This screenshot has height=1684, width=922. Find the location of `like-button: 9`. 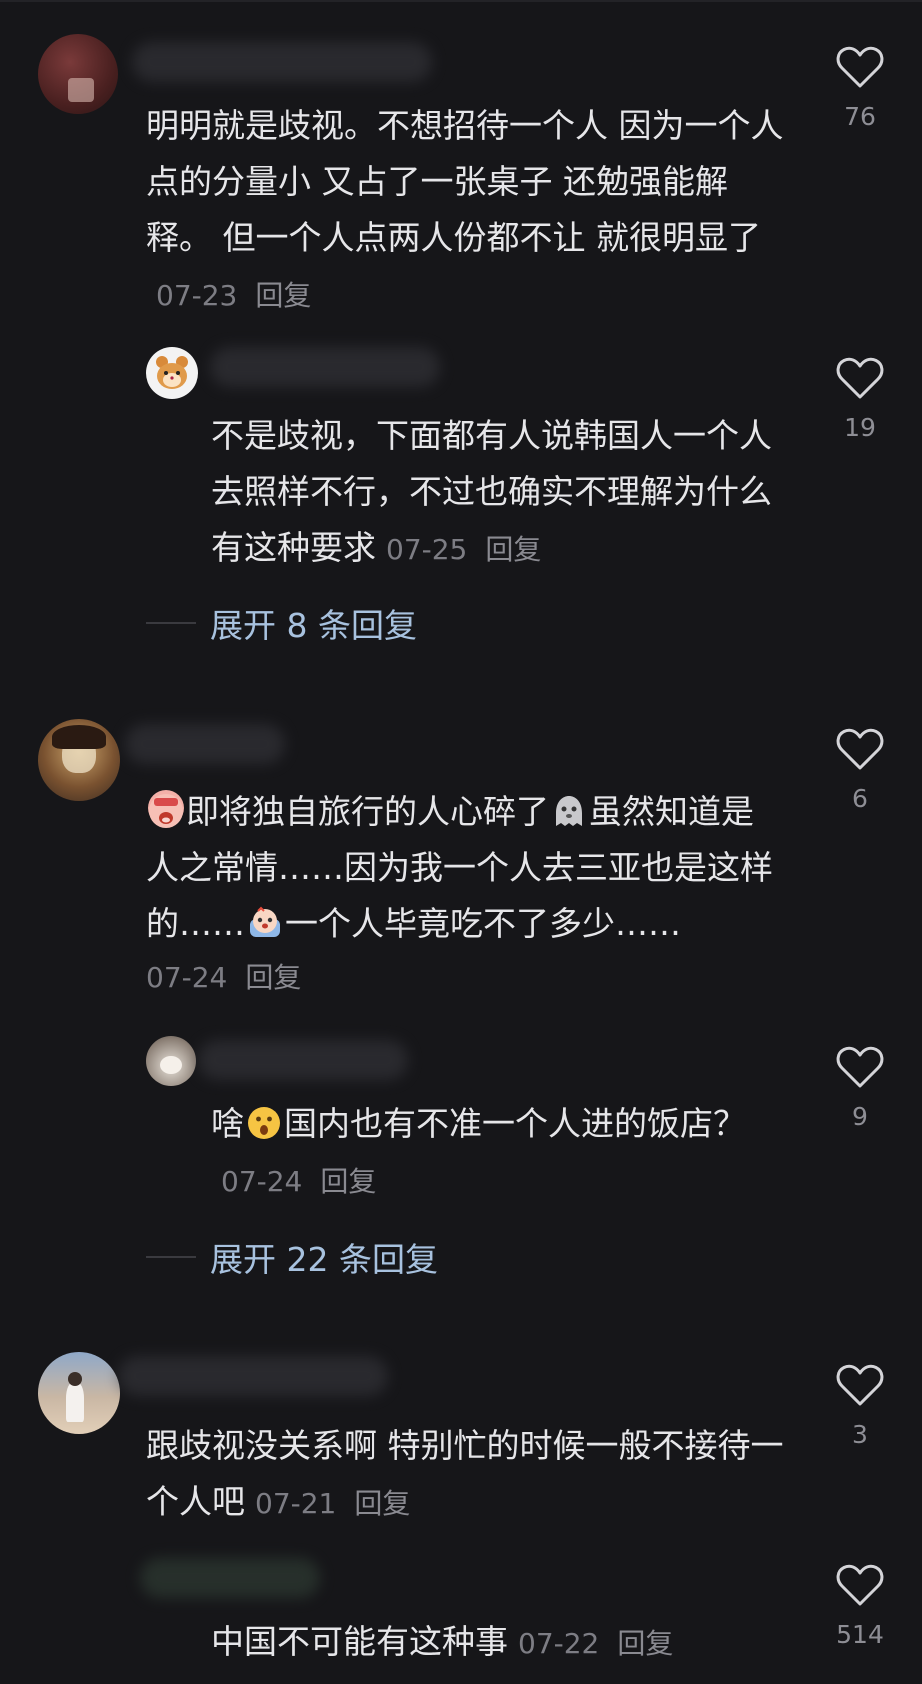

like-button: 9 is located at coordinates (860, 1088).